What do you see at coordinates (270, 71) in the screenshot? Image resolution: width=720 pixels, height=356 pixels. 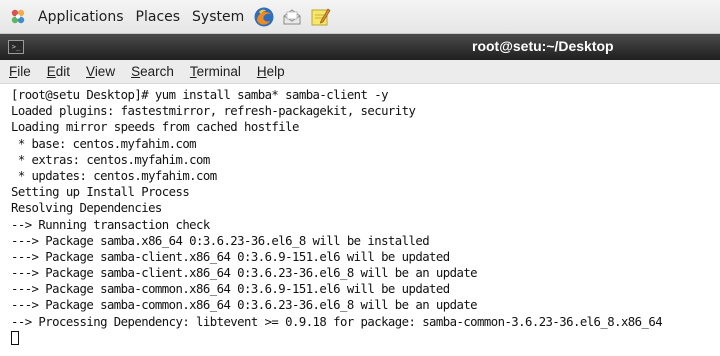 I see `menu-help: Help` at bounding box center [270, 71].